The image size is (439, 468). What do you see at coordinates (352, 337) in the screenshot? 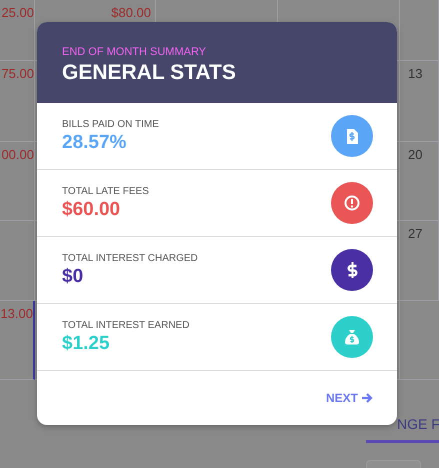
I see `money-bag-icon` at bounding box center [352, 337].